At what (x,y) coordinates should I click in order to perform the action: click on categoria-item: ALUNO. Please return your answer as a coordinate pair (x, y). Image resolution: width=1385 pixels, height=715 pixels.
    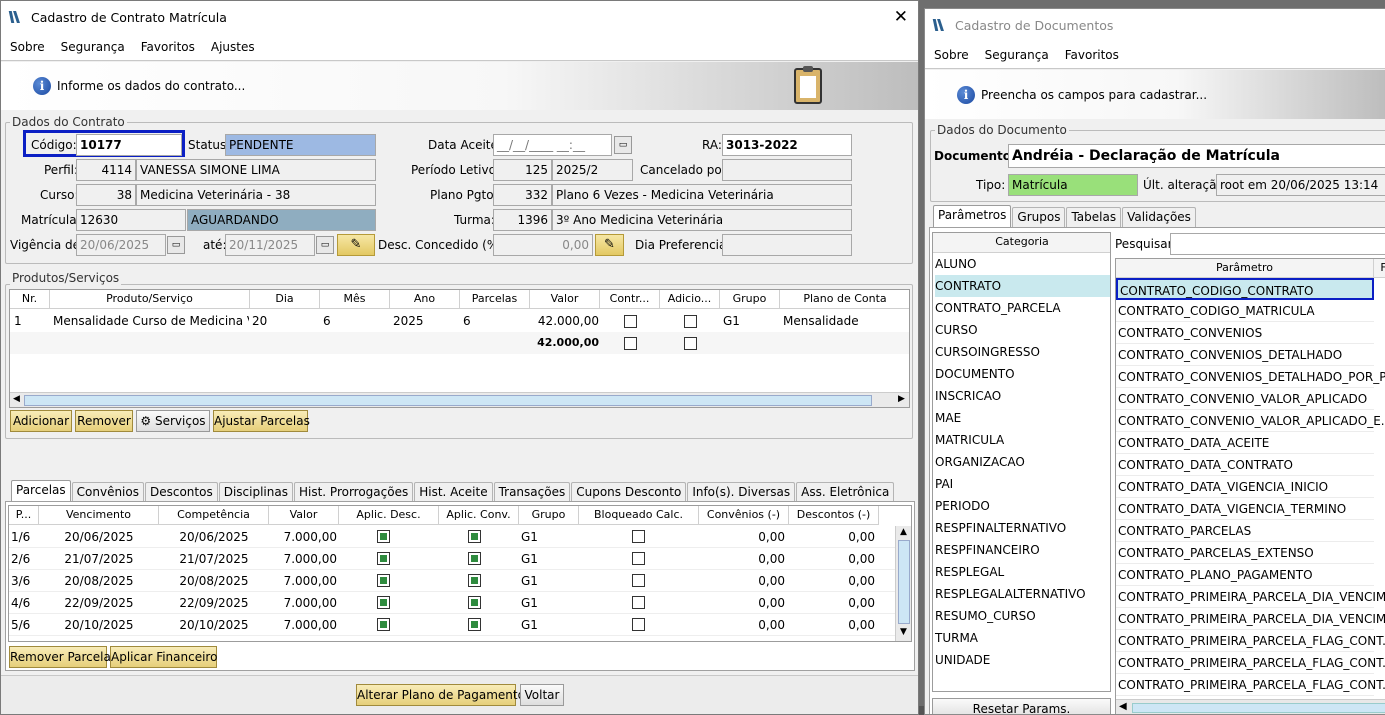
    Looking at the image, I should click on (1022, 264).